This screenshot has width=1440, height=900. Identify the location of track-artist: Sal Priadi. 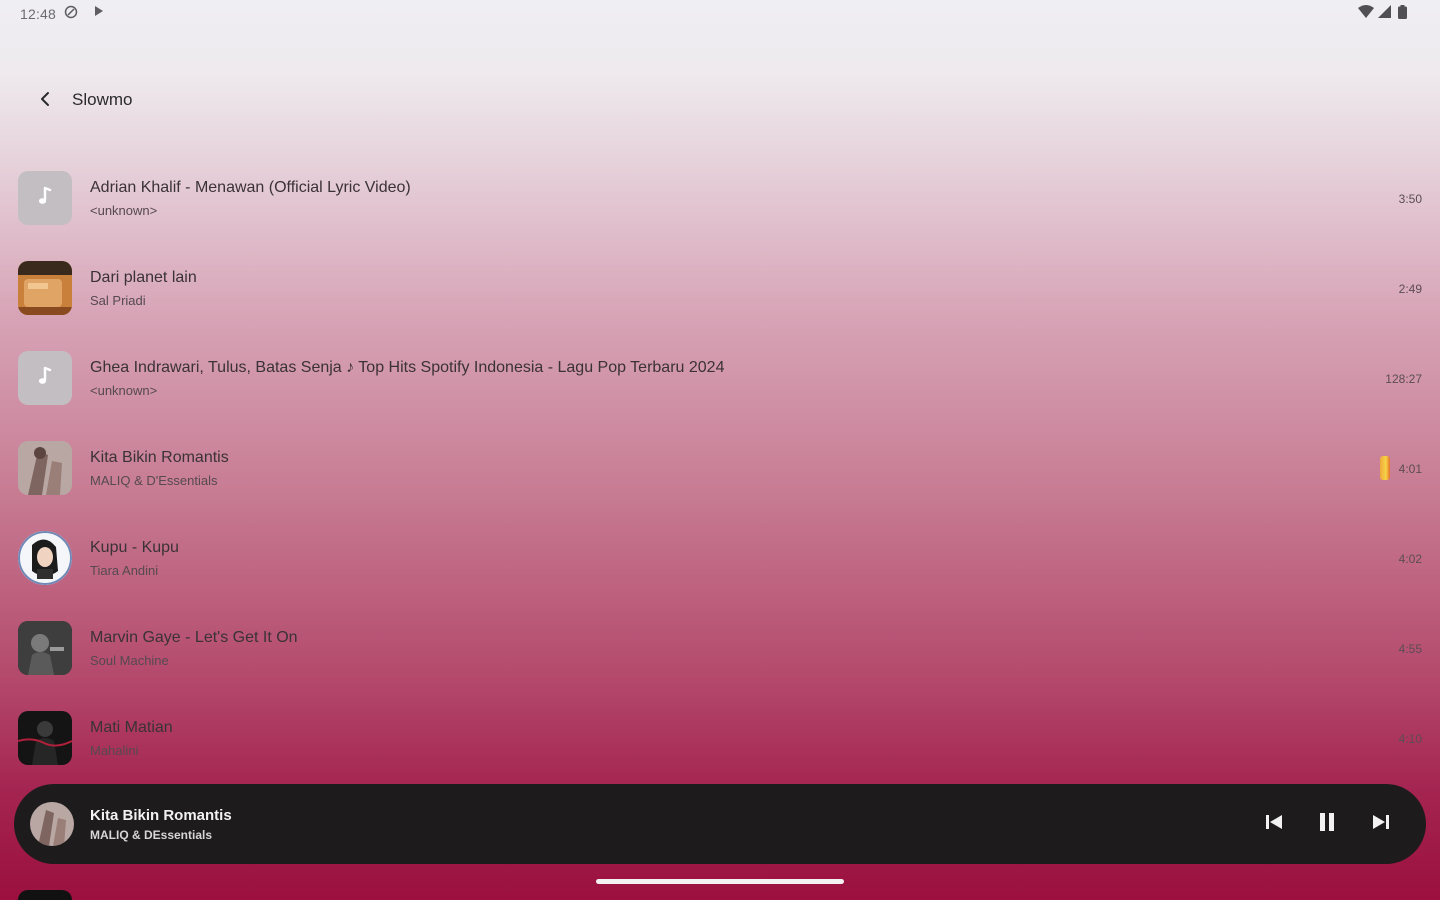
(118, 300).